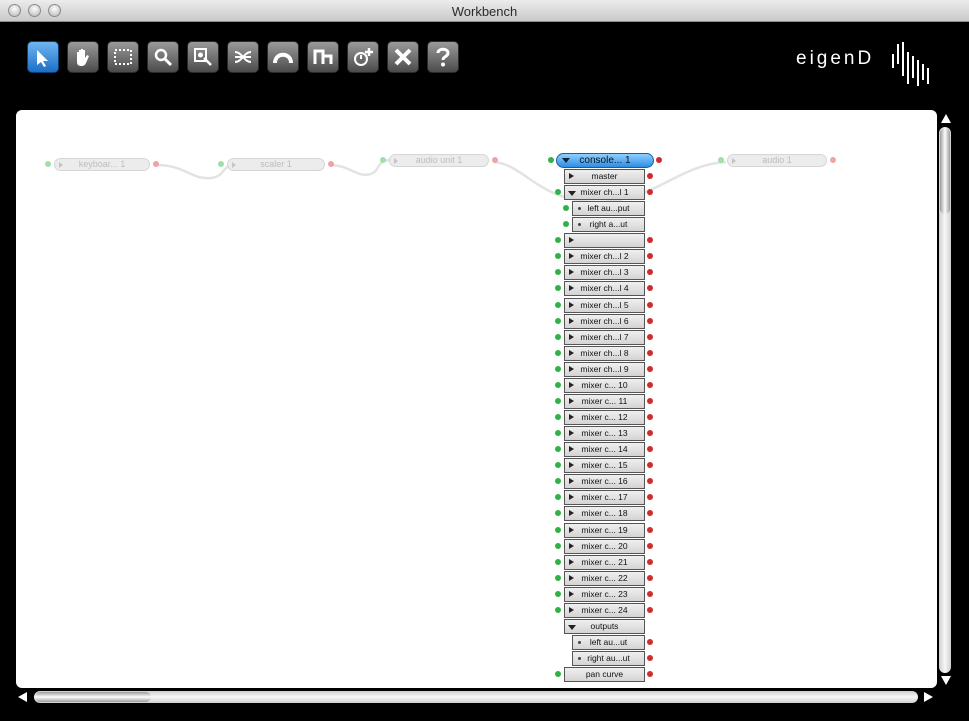 This screenshot has height=721, width=969. What do you see at coordinates (604, 594) in the screenshot?
I see `console-port-row: mixer c... 23` at bounding box center [604, 594].